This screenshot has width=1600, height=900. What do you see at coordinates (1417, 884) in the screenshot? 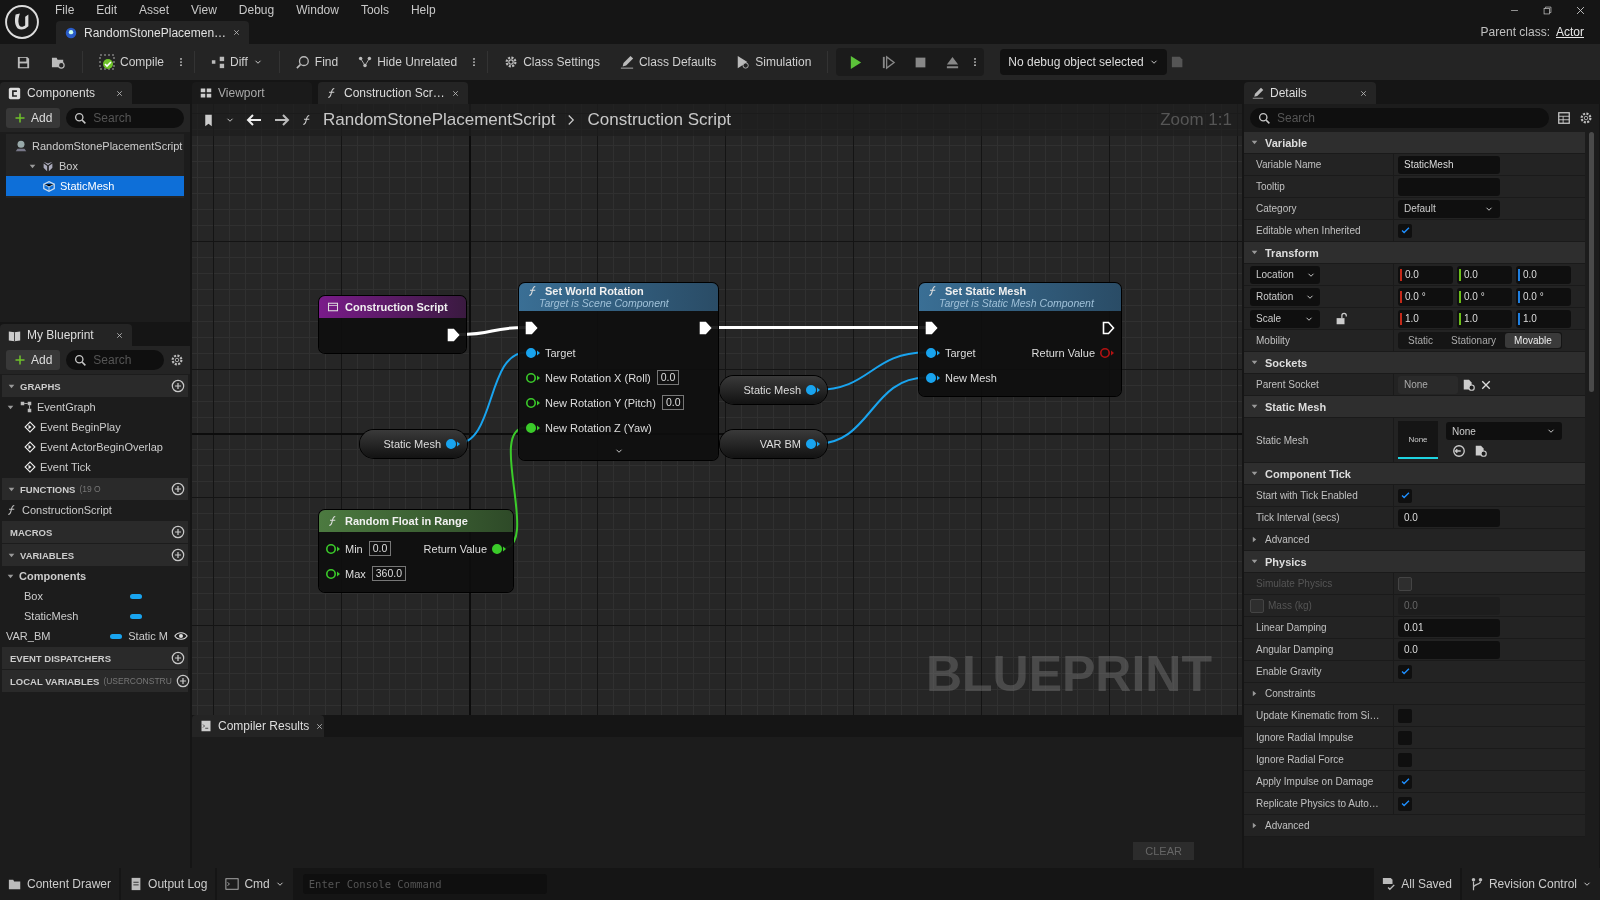
I see `save-status-button: All Saved` at bounding box center [1417, 884].